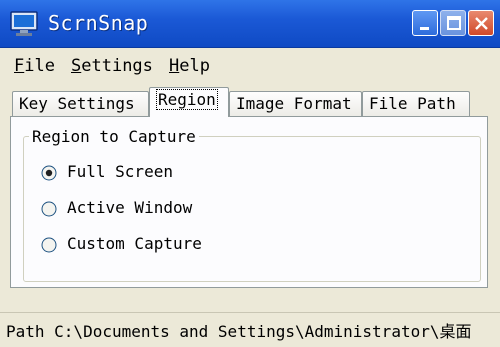 This screenshot has width=500, height=347. What do you see at coordinates (189, 66) in the screenshot?
I see `menu-help: Help` at bounding box center [189, 66].